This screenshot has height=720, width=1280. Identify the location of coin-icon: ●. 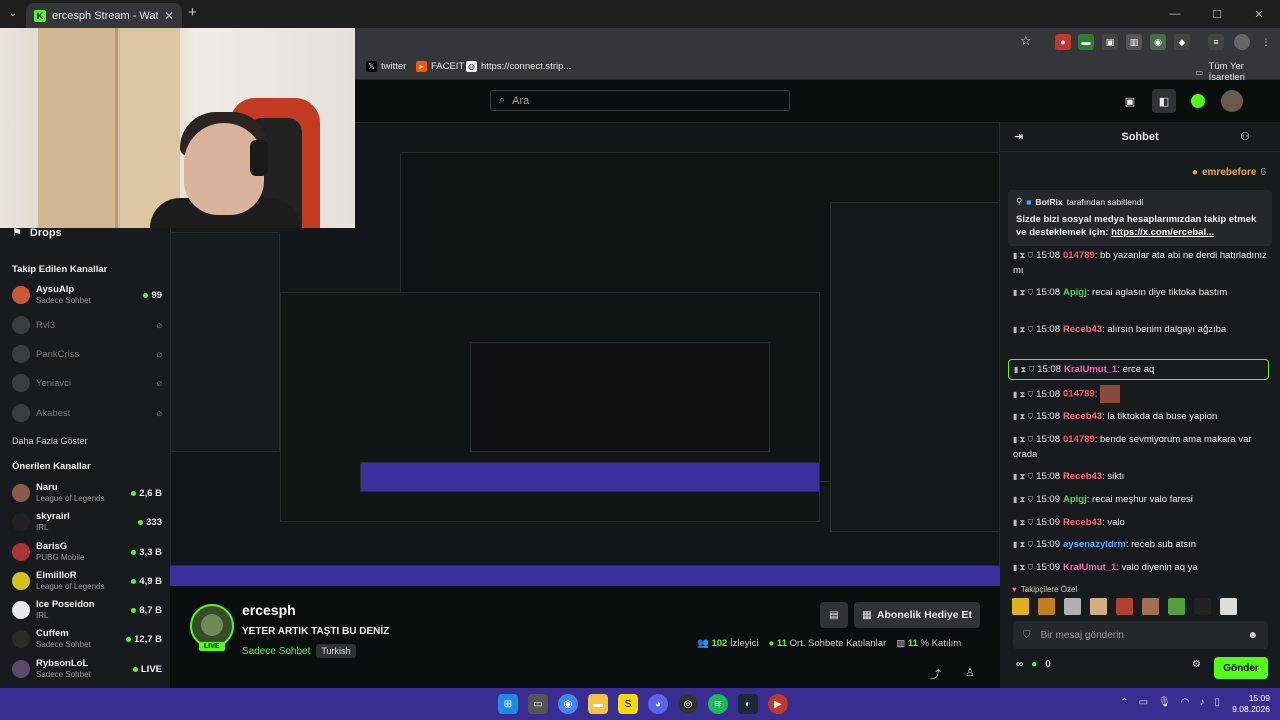
(1194, 172).